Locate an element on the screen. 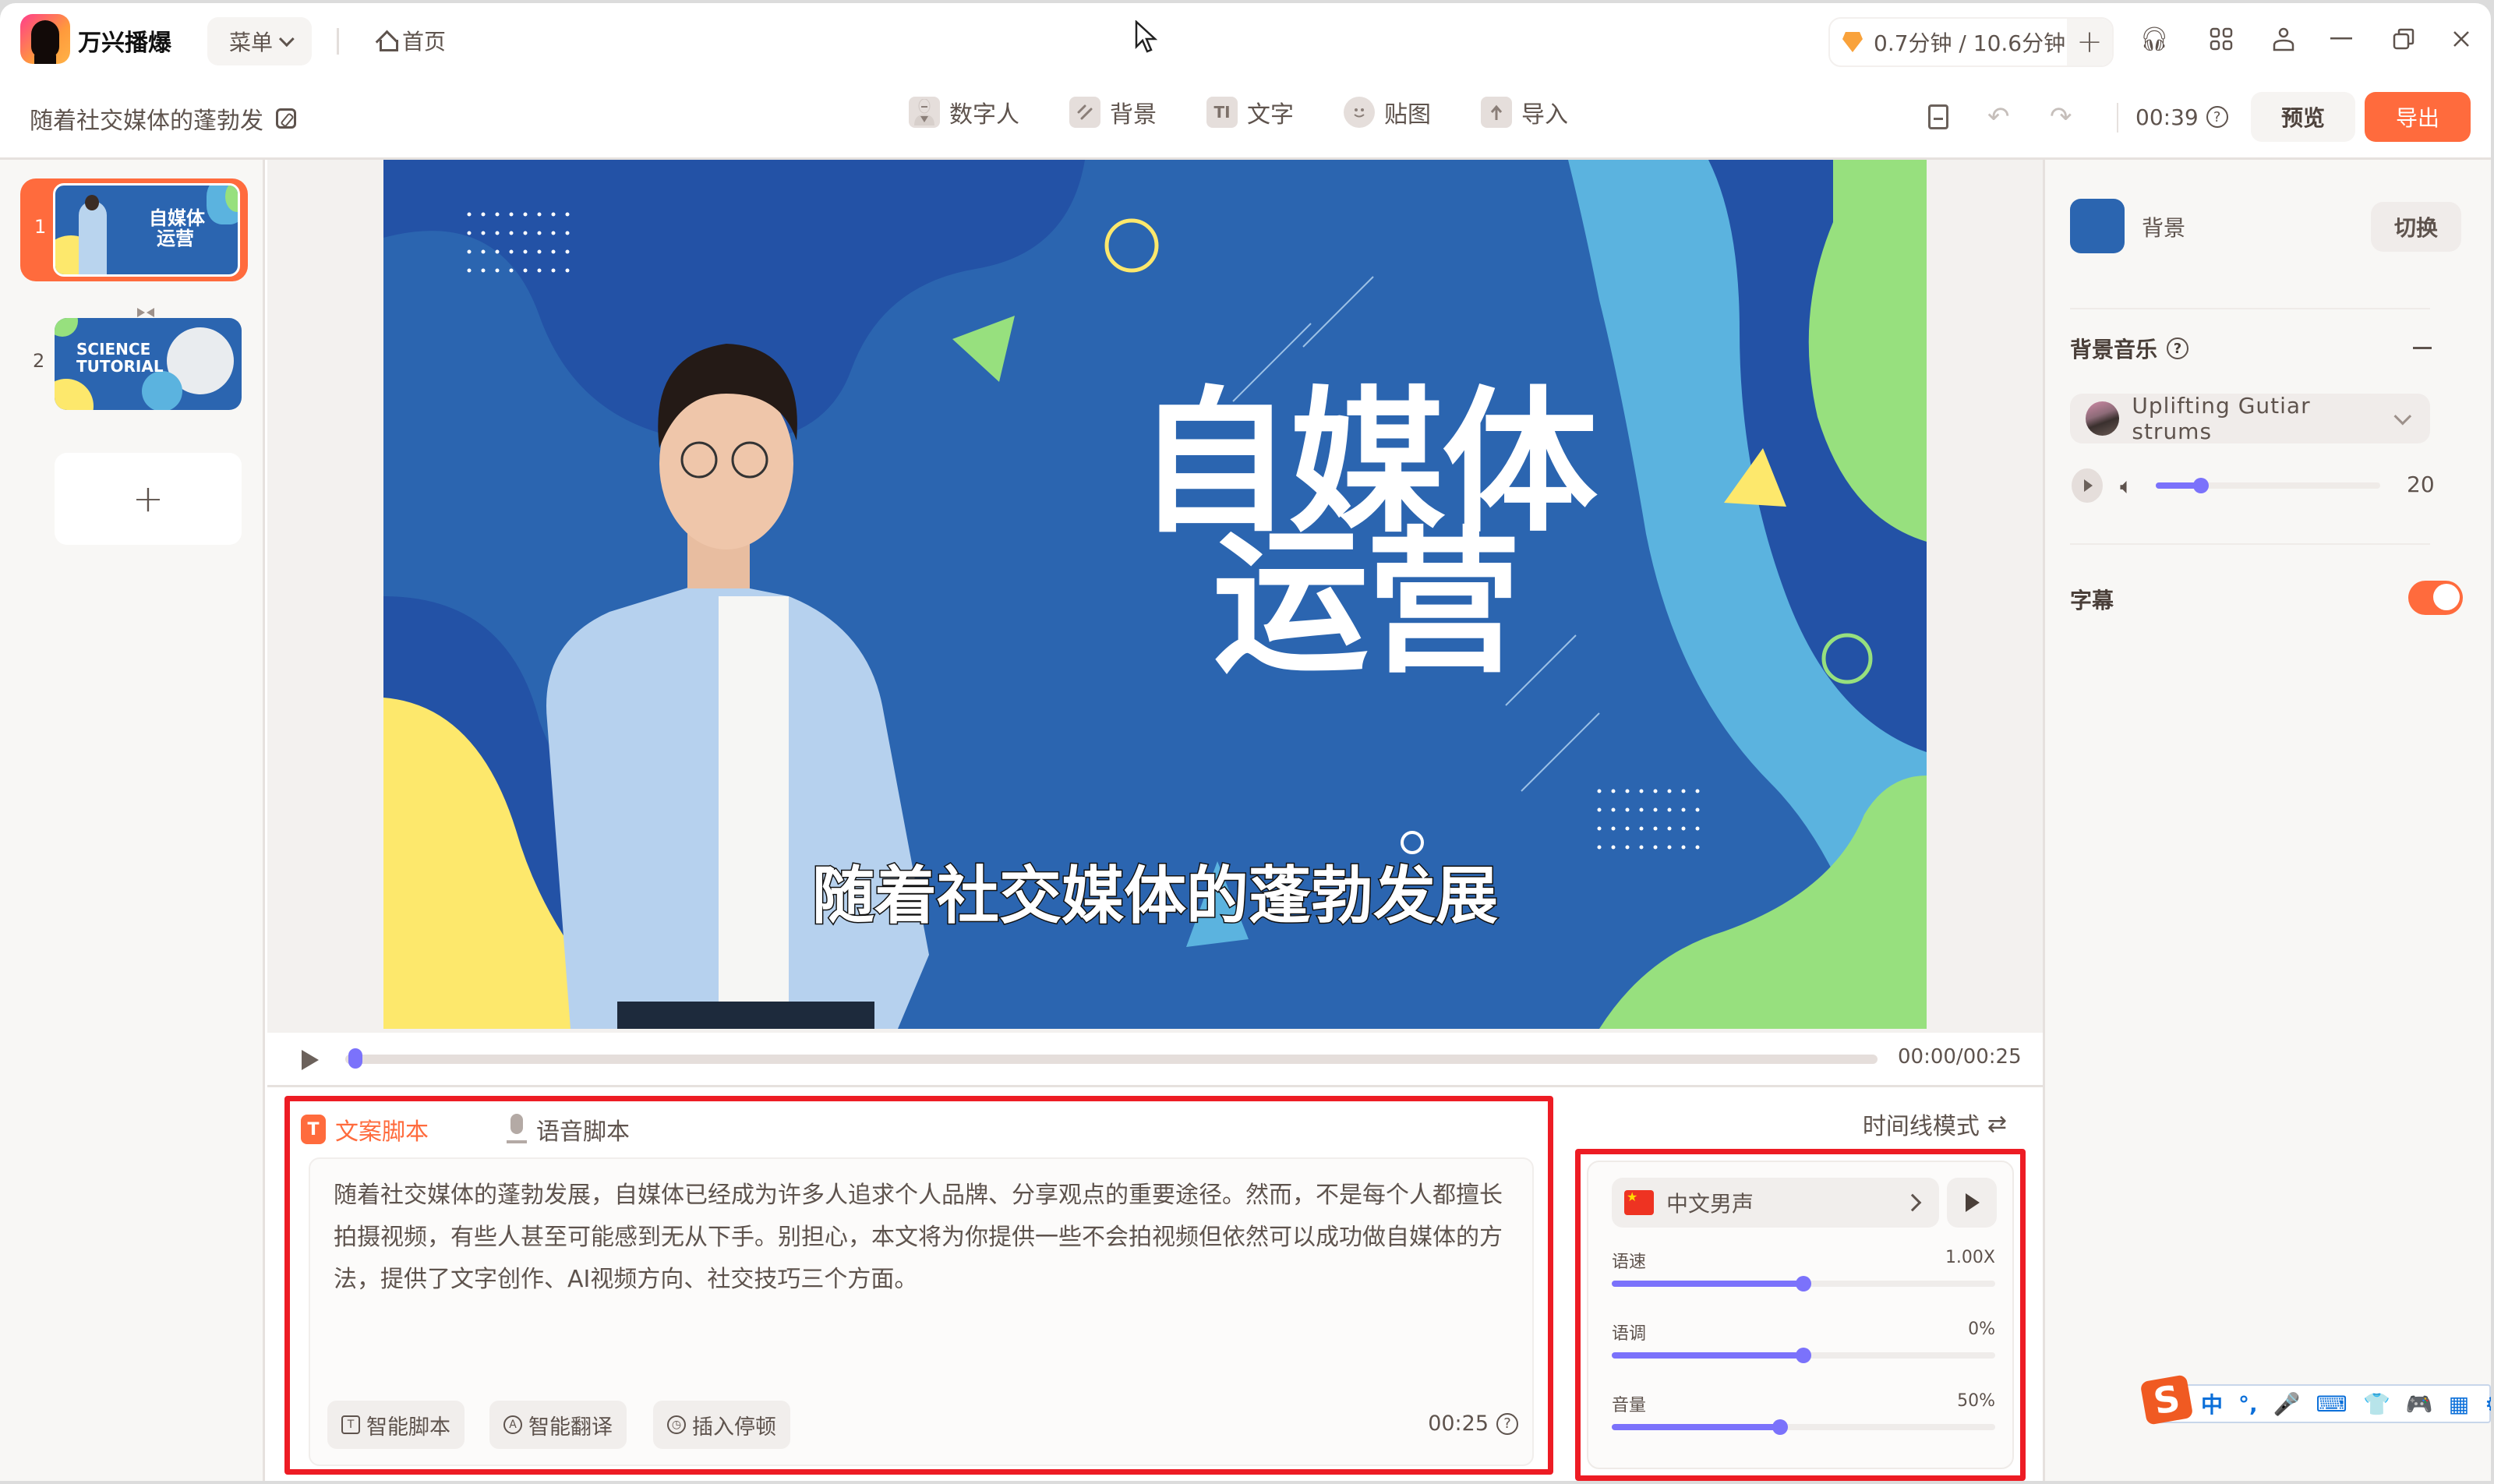 The height and width of the screenshot is (1484, 2494). insert-pause-button: ◷ 插入停顿 is located at coordinates (722, 1425).